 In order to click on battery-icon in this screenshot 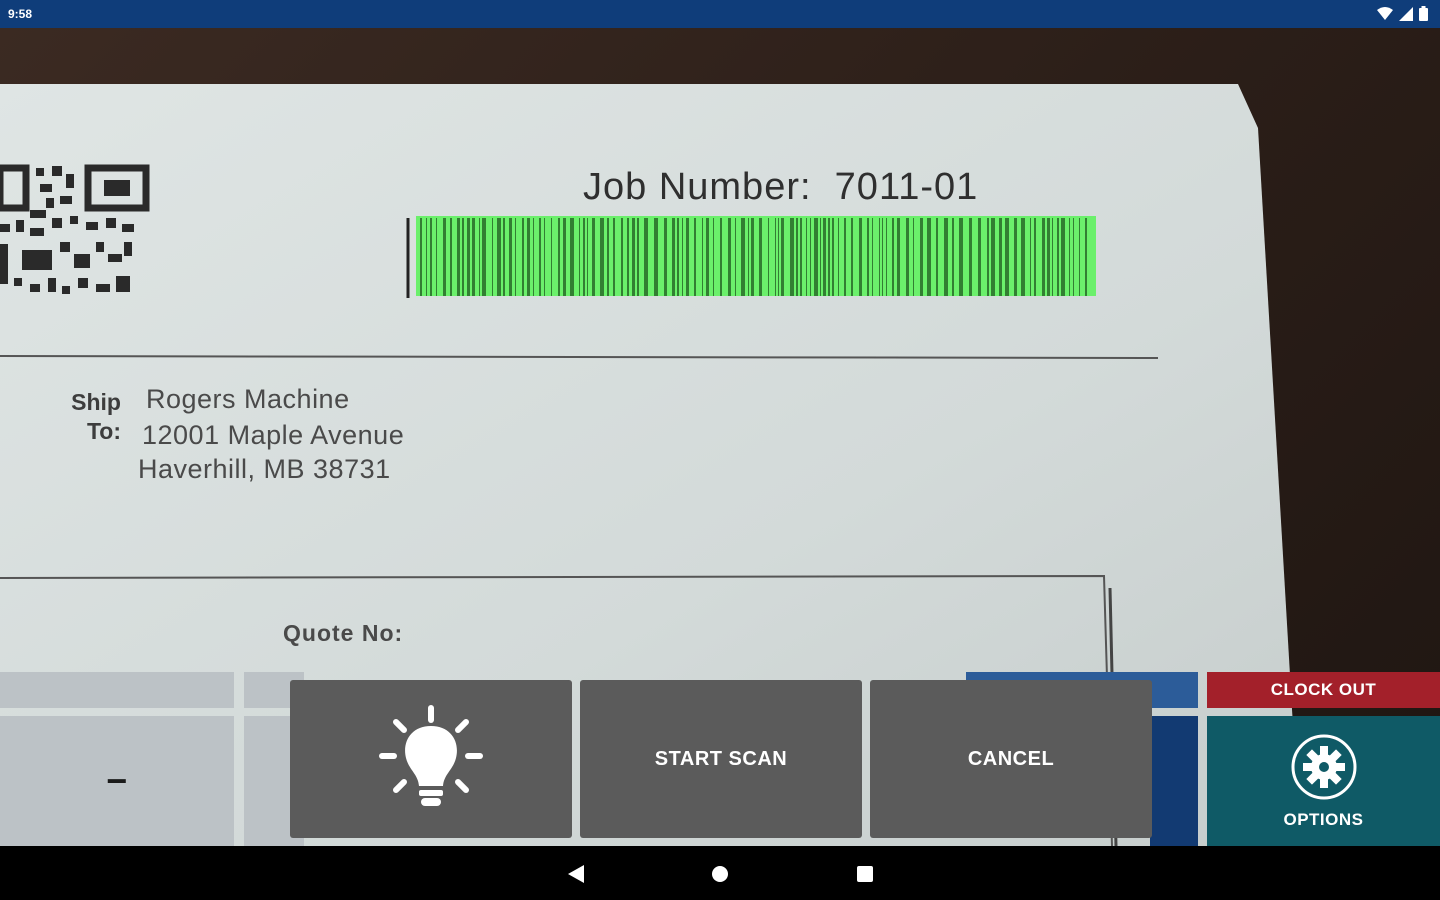, I will do `click(1423, 13)`.